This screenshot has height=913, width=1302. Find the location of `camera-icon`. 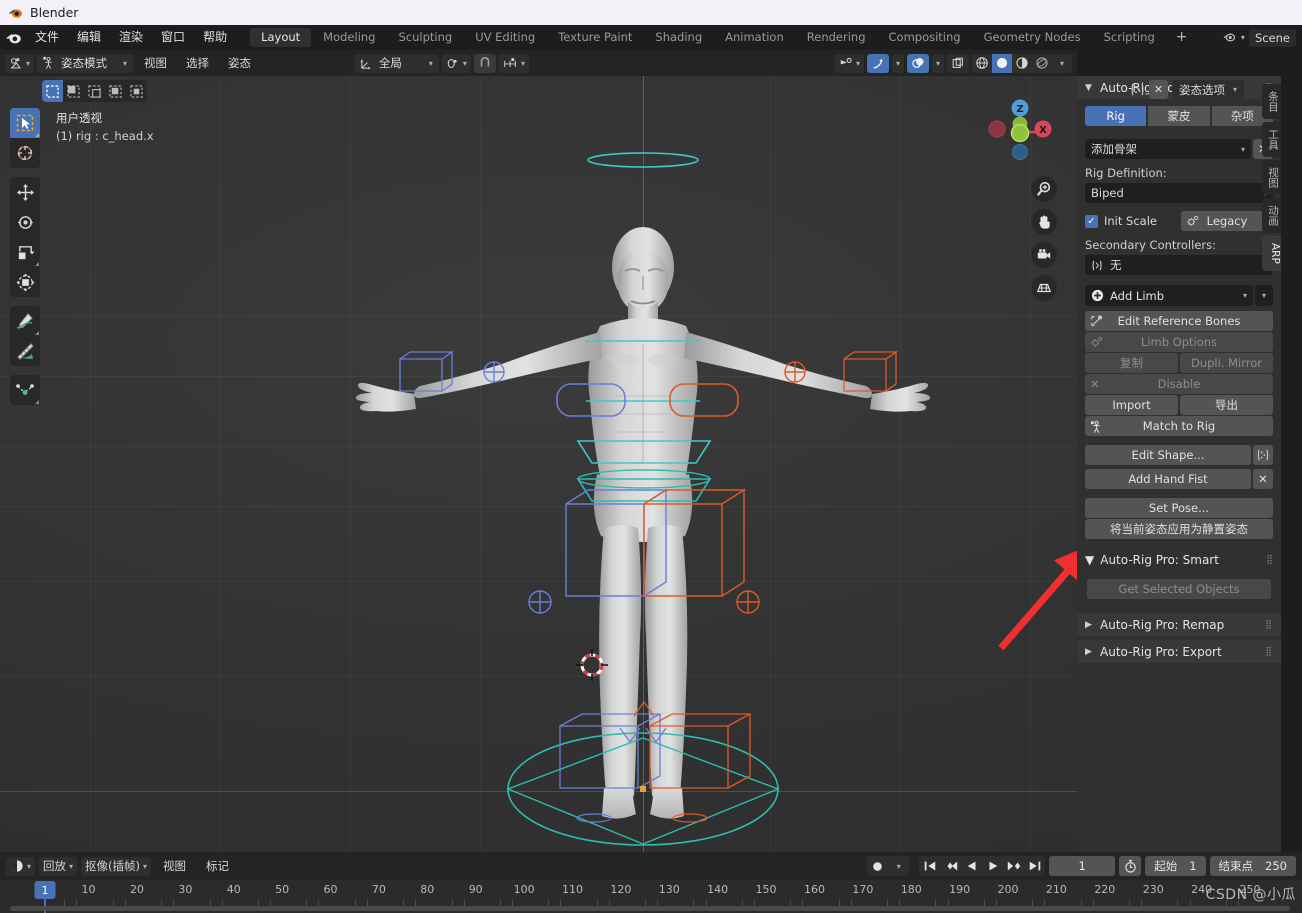

camera-icon is located at coordinates (1044, 255).